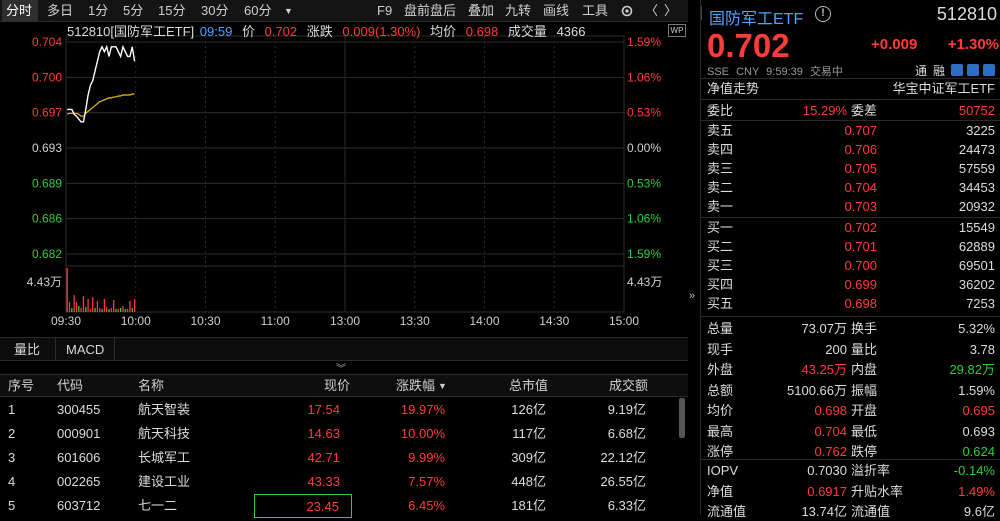 The image size is (1000, 521). What do you see at coordinates (384, 11) in the screenshot?
I see `f9-button: F9` at bounding box center [384, 11].